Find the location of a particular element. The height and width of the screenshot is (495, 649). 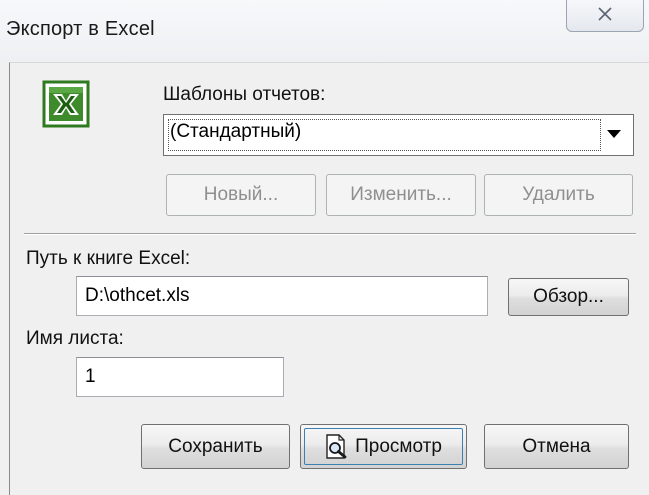

cancel-button: Отмена is located at coordinates (556, 446).